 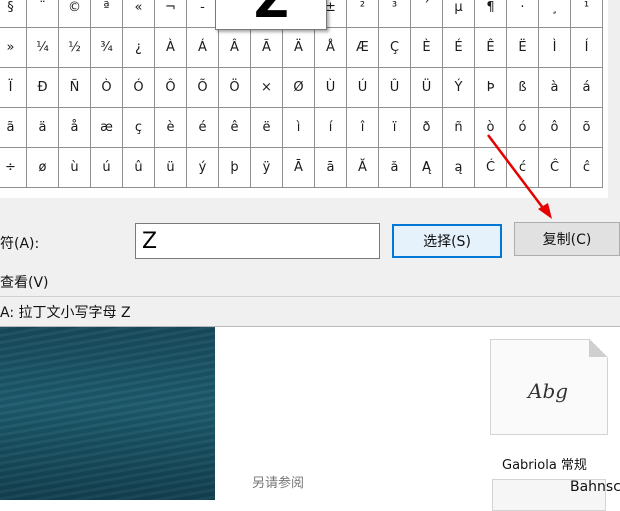 I want to click on character-cell: è, so click(x=171, y=128).